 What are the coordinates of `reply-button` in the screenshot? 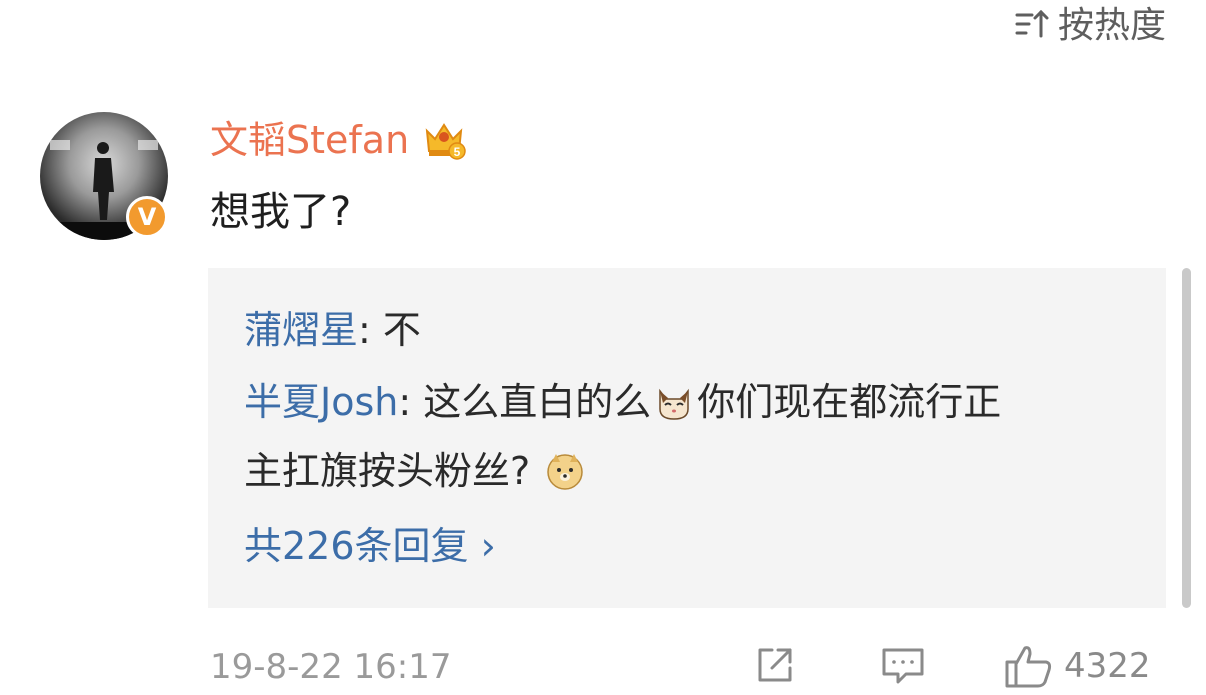 It's located at (903, 665).